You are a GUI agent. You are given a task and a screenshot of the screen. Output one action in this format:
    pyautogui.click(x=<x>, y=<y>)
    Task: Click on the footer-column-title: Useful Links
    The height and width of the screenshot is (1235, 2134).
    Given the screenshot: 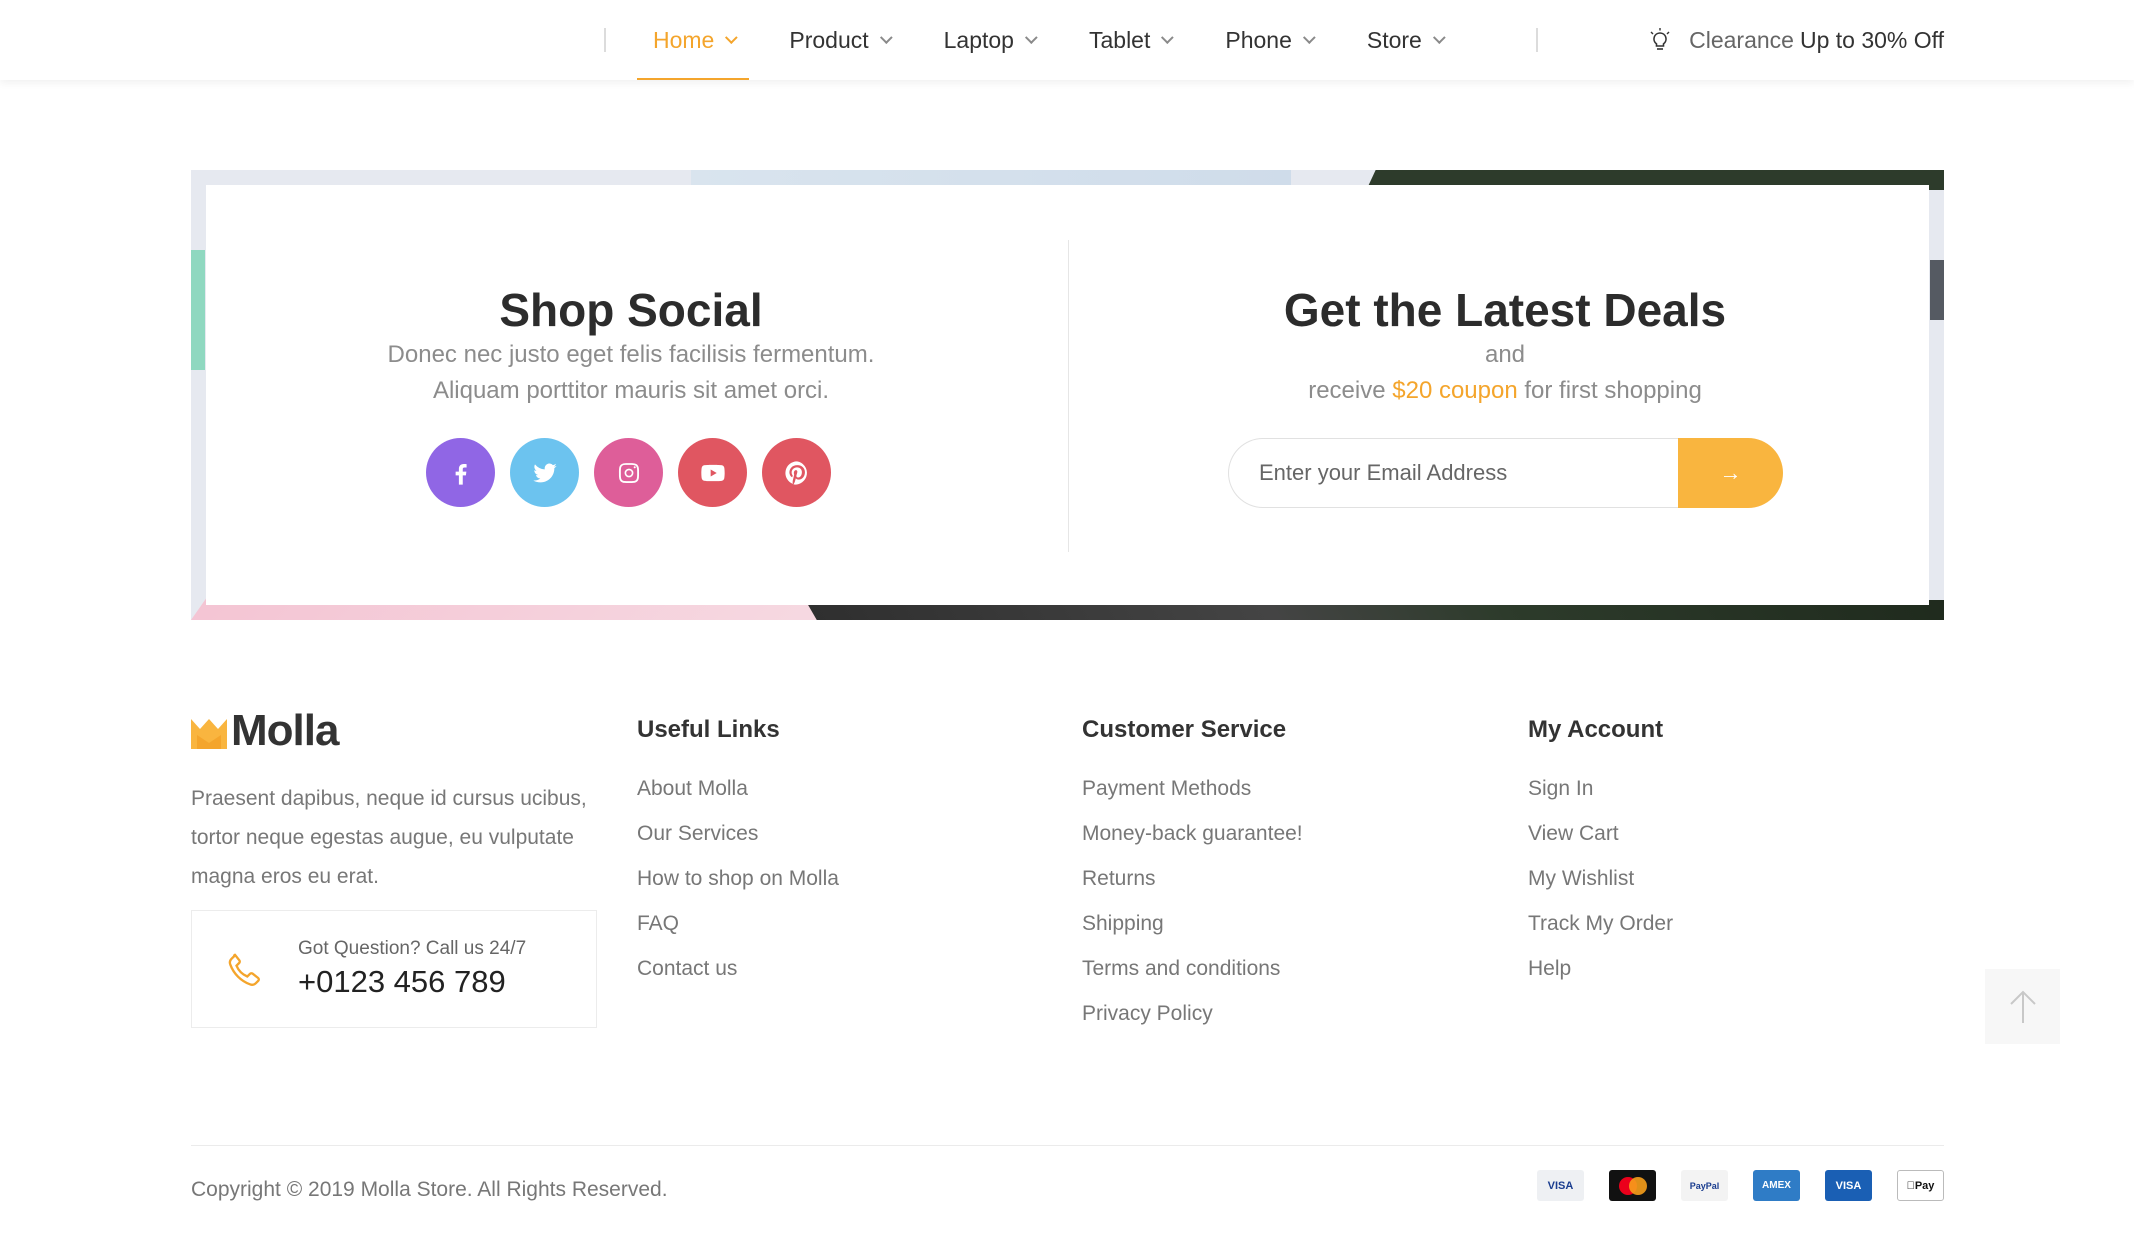 What is the action you would take?
    pyautogui.click(x=708, y=729)
    